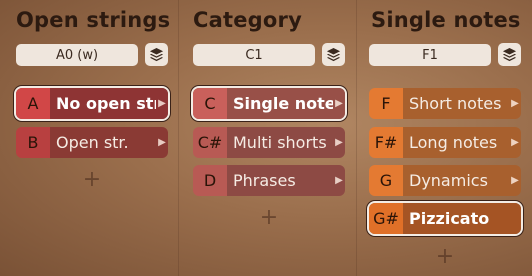  What do you see at coordinates (446, 20) in the screenshot?
I see `column-title: Single notes` at bounding box center [446, 20].